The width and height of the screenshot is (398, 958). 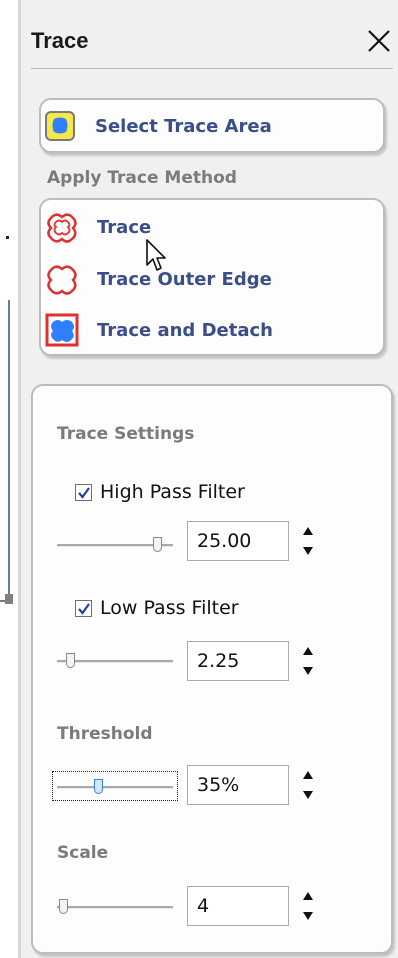 I want to click on high-pass-slider-thumb, so click(x=157, y=544).